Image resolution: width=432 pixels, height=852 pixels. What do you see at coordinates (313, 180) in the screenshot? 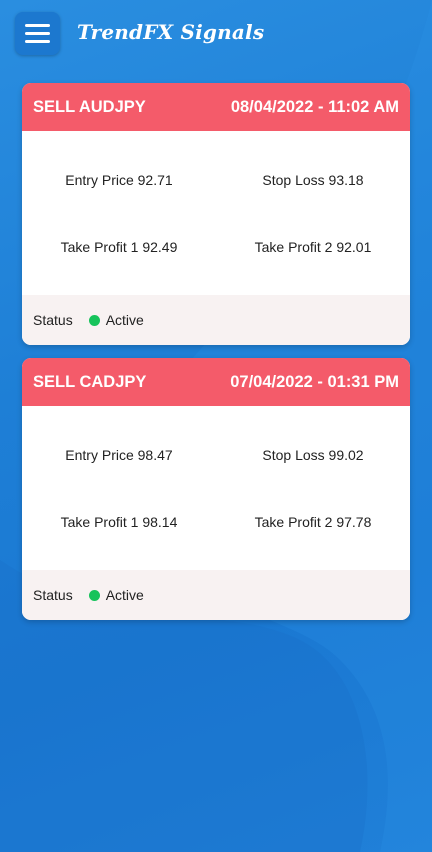
I see `stop-loss: Stop Loss 93.18` at bounding box center [313, 180].